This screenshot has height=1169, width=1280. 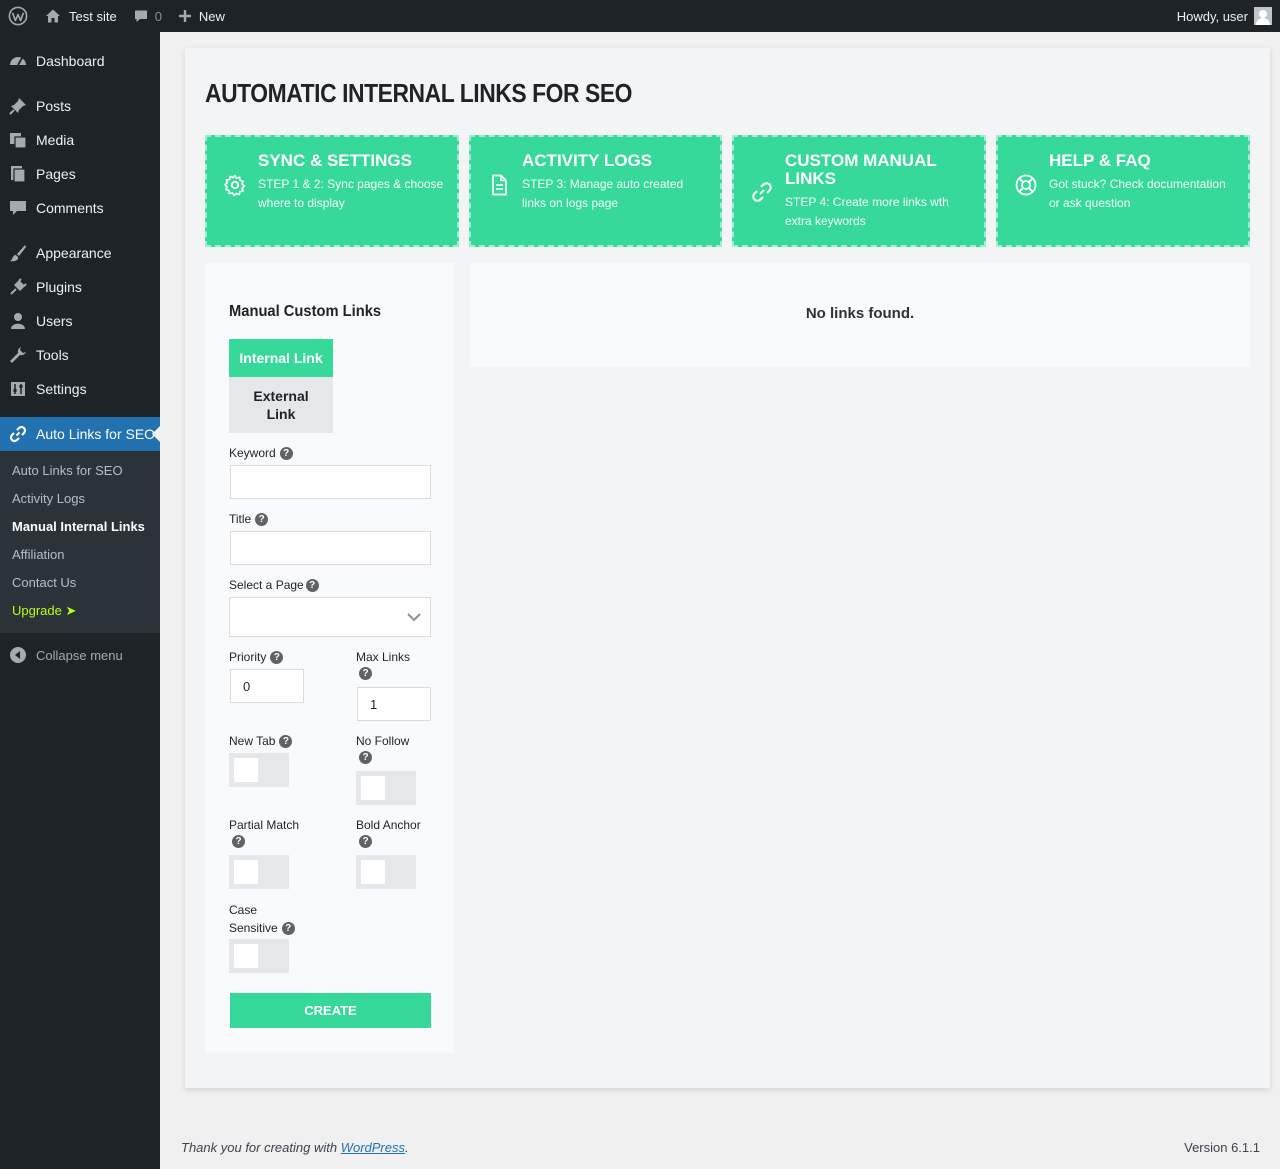 I want to click on case-sensitive-toggle, so click(x=259, y=956).